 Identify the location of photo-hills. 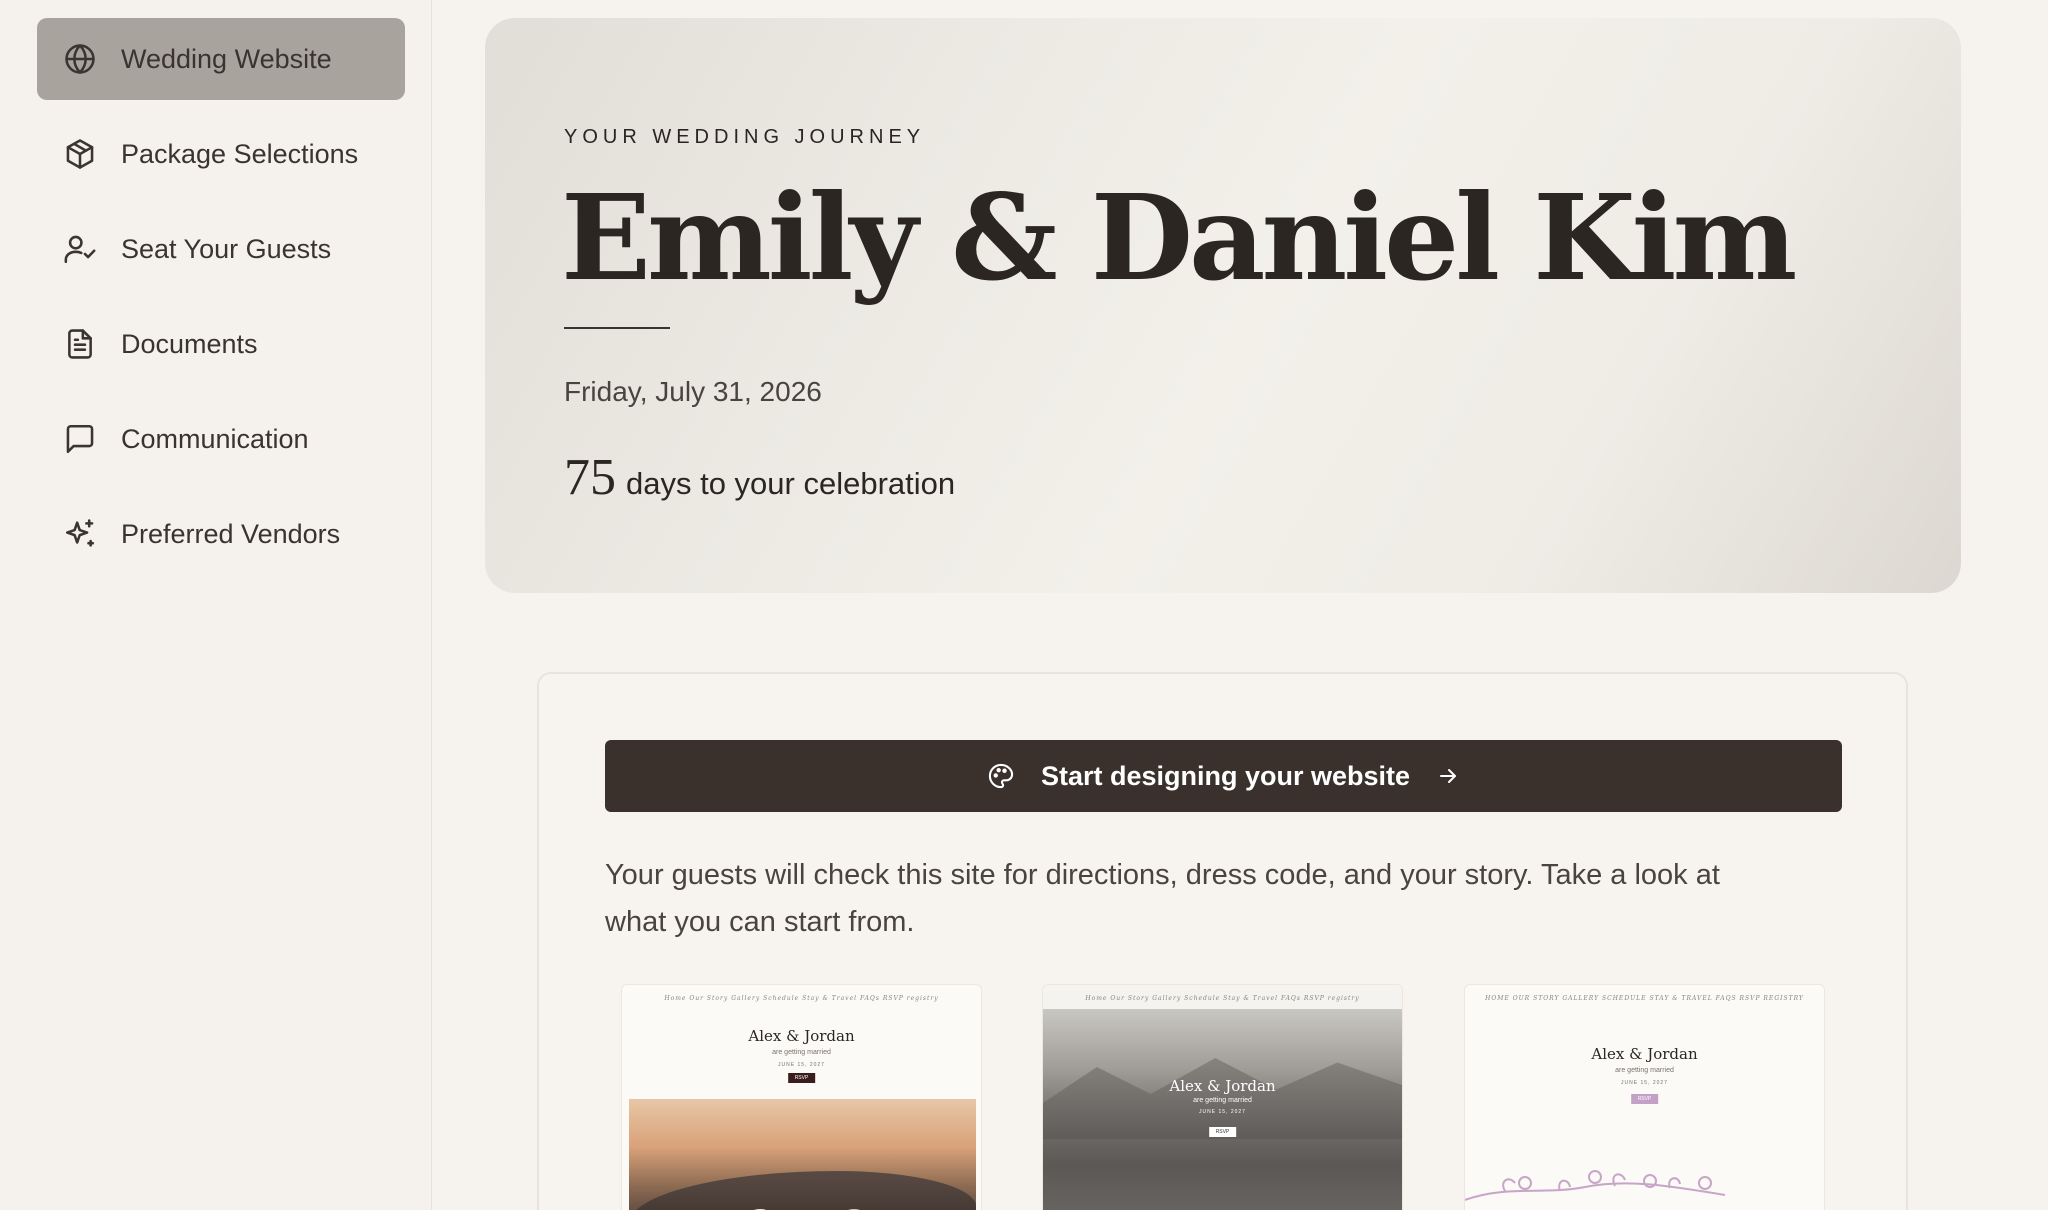
(802, 1190).